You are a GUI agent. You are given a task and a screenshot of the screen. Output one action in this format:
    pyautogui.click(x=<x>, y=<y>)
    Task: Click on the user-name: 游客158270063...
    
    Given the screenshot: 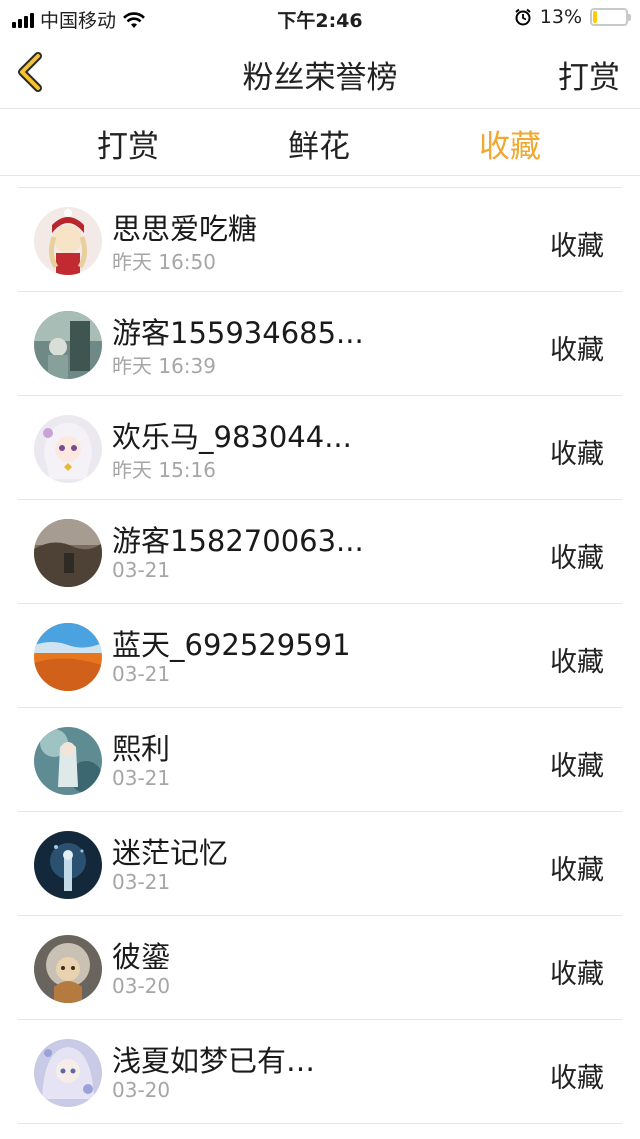 What is the action you would take?
    pyautogui.click(x=238, y=541)
    